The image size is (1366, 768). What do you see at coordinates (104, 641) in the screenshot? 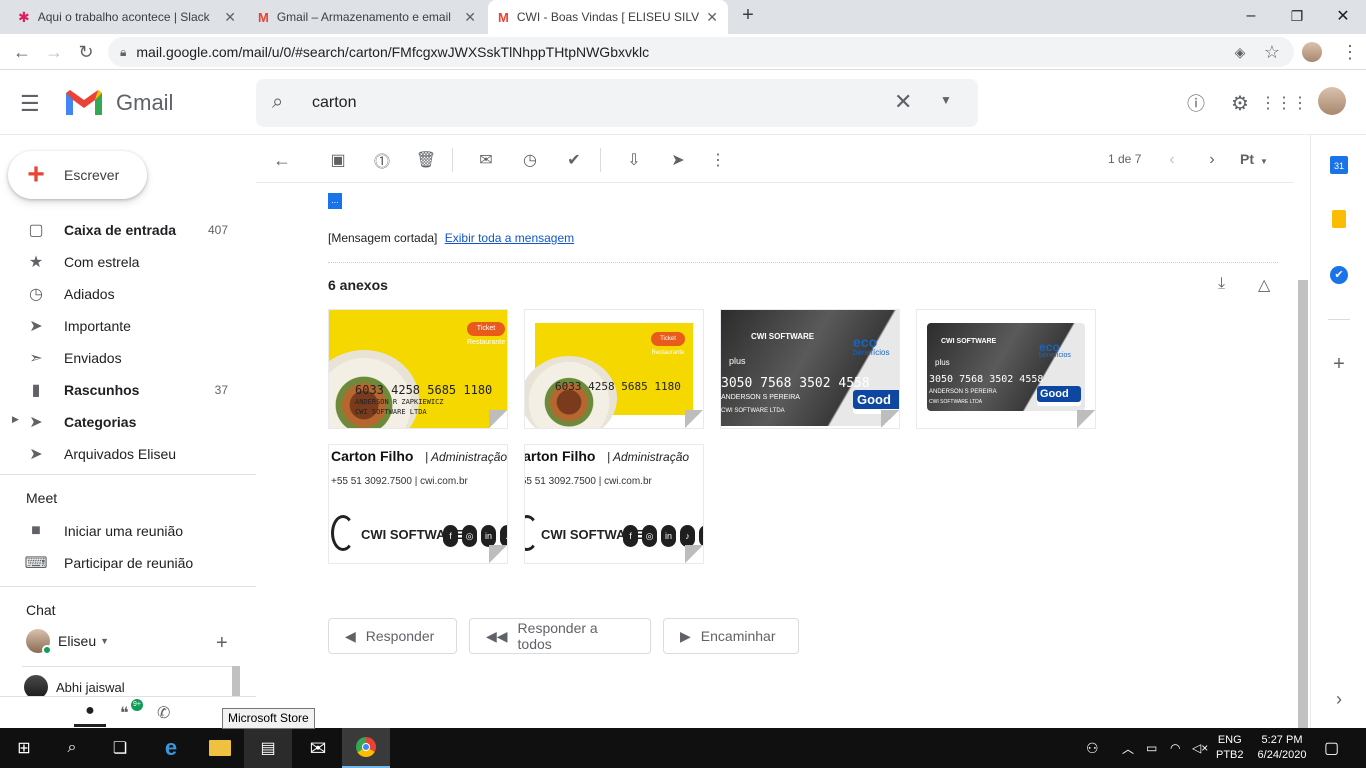
I see `chevron-down-icon: ▼` at bounding box center [104, 641].